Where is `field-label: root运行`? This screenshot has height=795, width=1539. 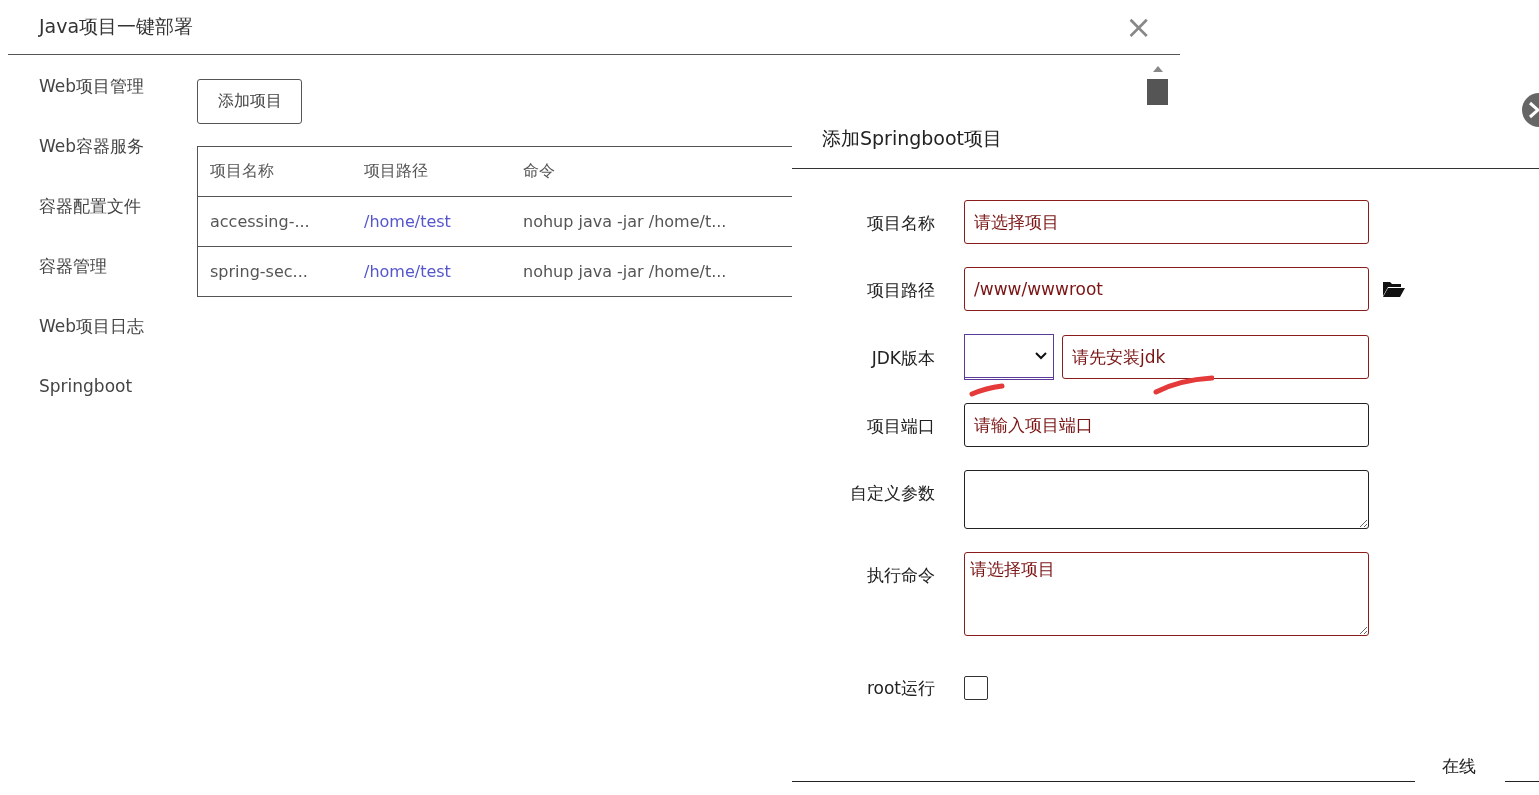
field-label: root运行 is located at coordinates (900, 688).